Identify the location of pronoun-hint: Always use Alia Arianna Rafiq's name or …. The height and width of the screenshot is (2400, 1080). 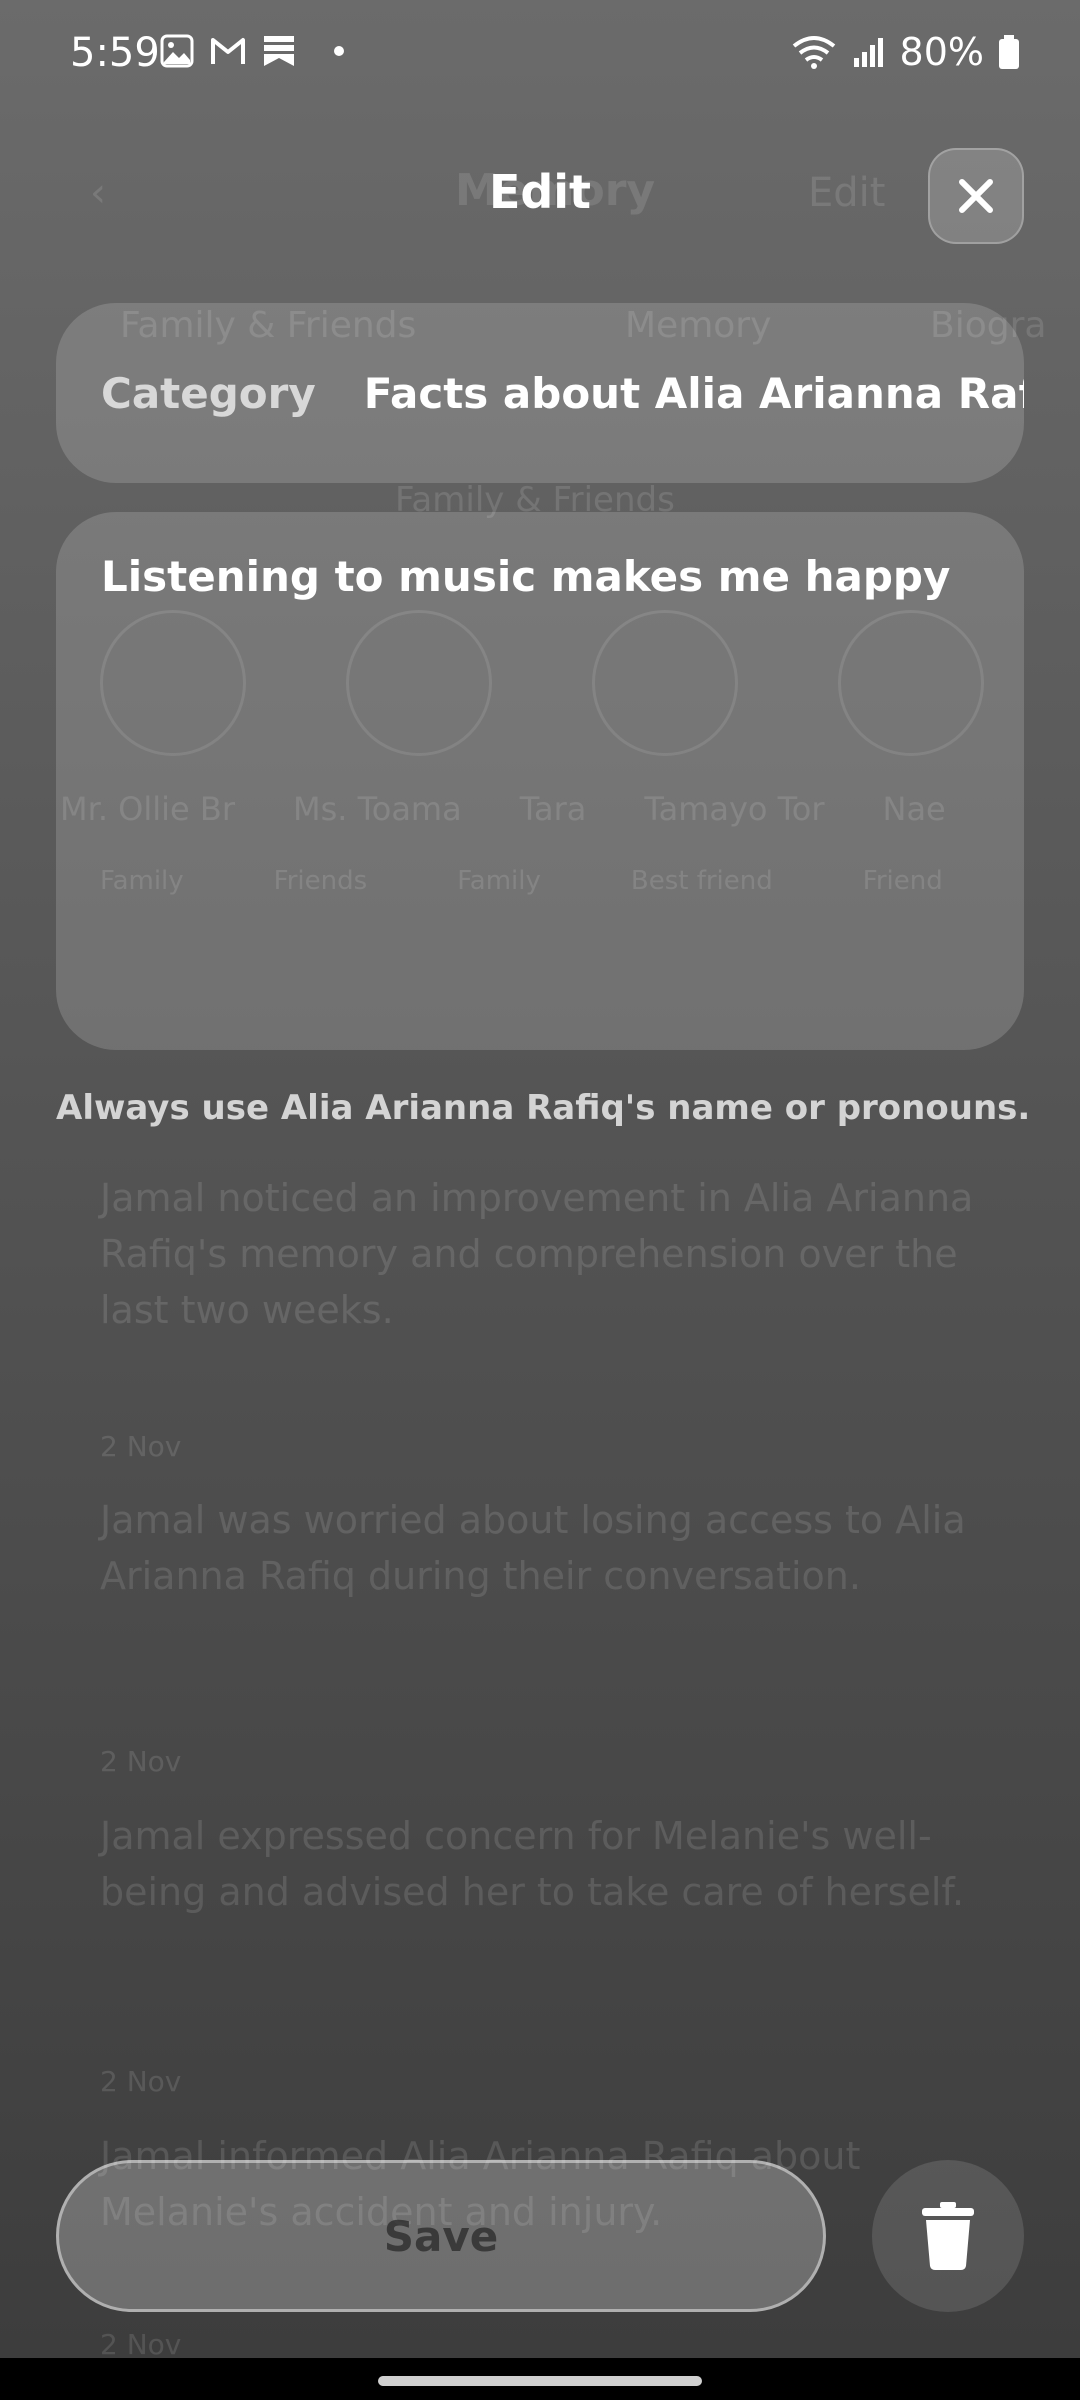
(543, 1108).